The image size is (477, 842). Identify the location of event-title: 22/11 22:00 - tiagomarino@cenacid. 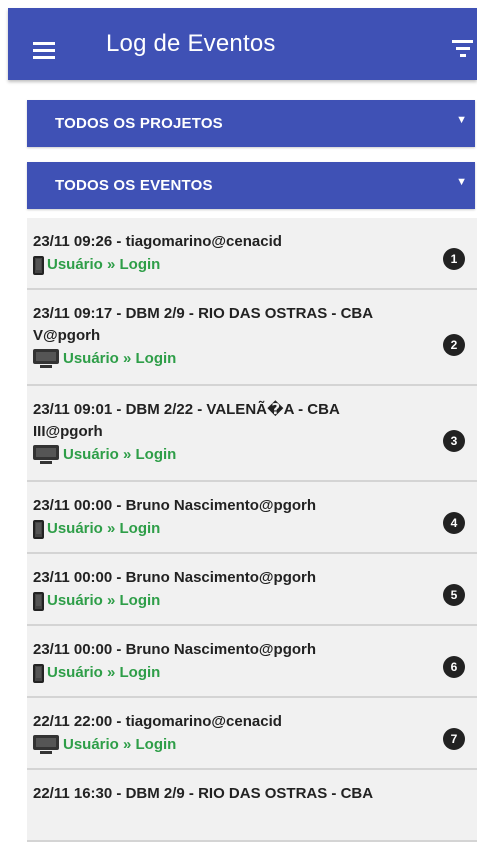
(157, 721).